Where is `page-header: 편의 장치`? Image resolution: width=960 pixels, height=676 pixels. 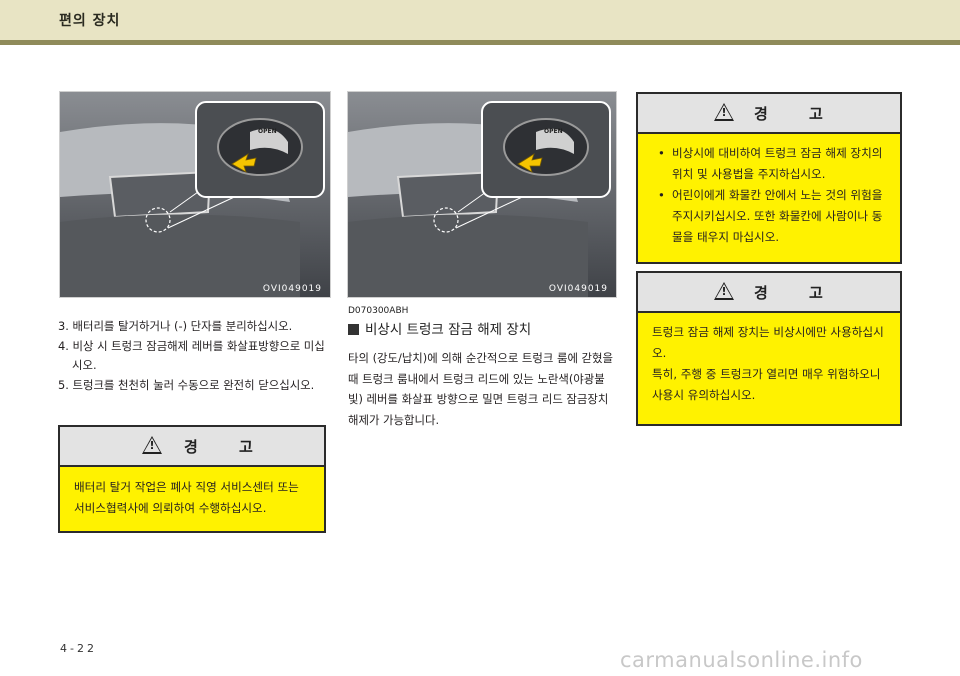
page-header: 편의 장치 is located at coordinates (480, 20).